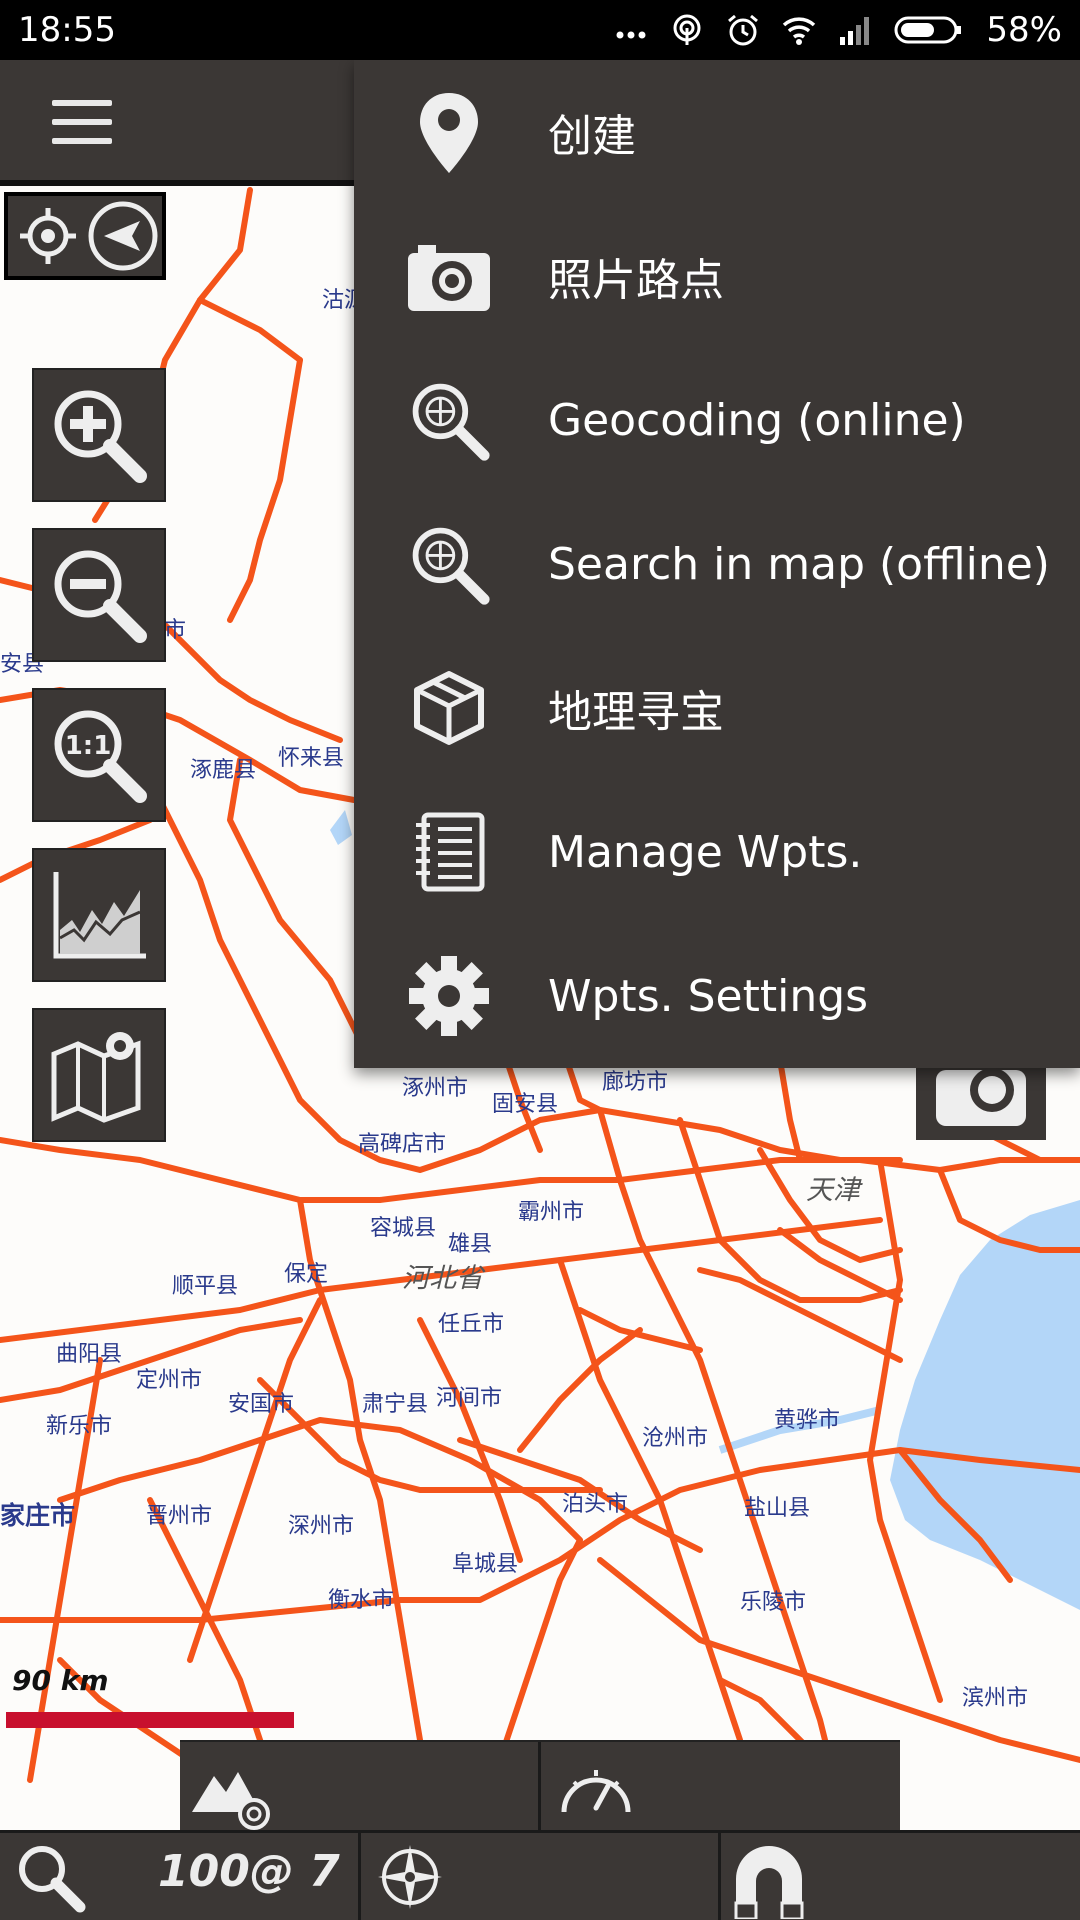 The image size is (1080, 1920). Describe the element at coordinates (525, 1104) in the screenshot. I see `map-label: 固安县` at that location.